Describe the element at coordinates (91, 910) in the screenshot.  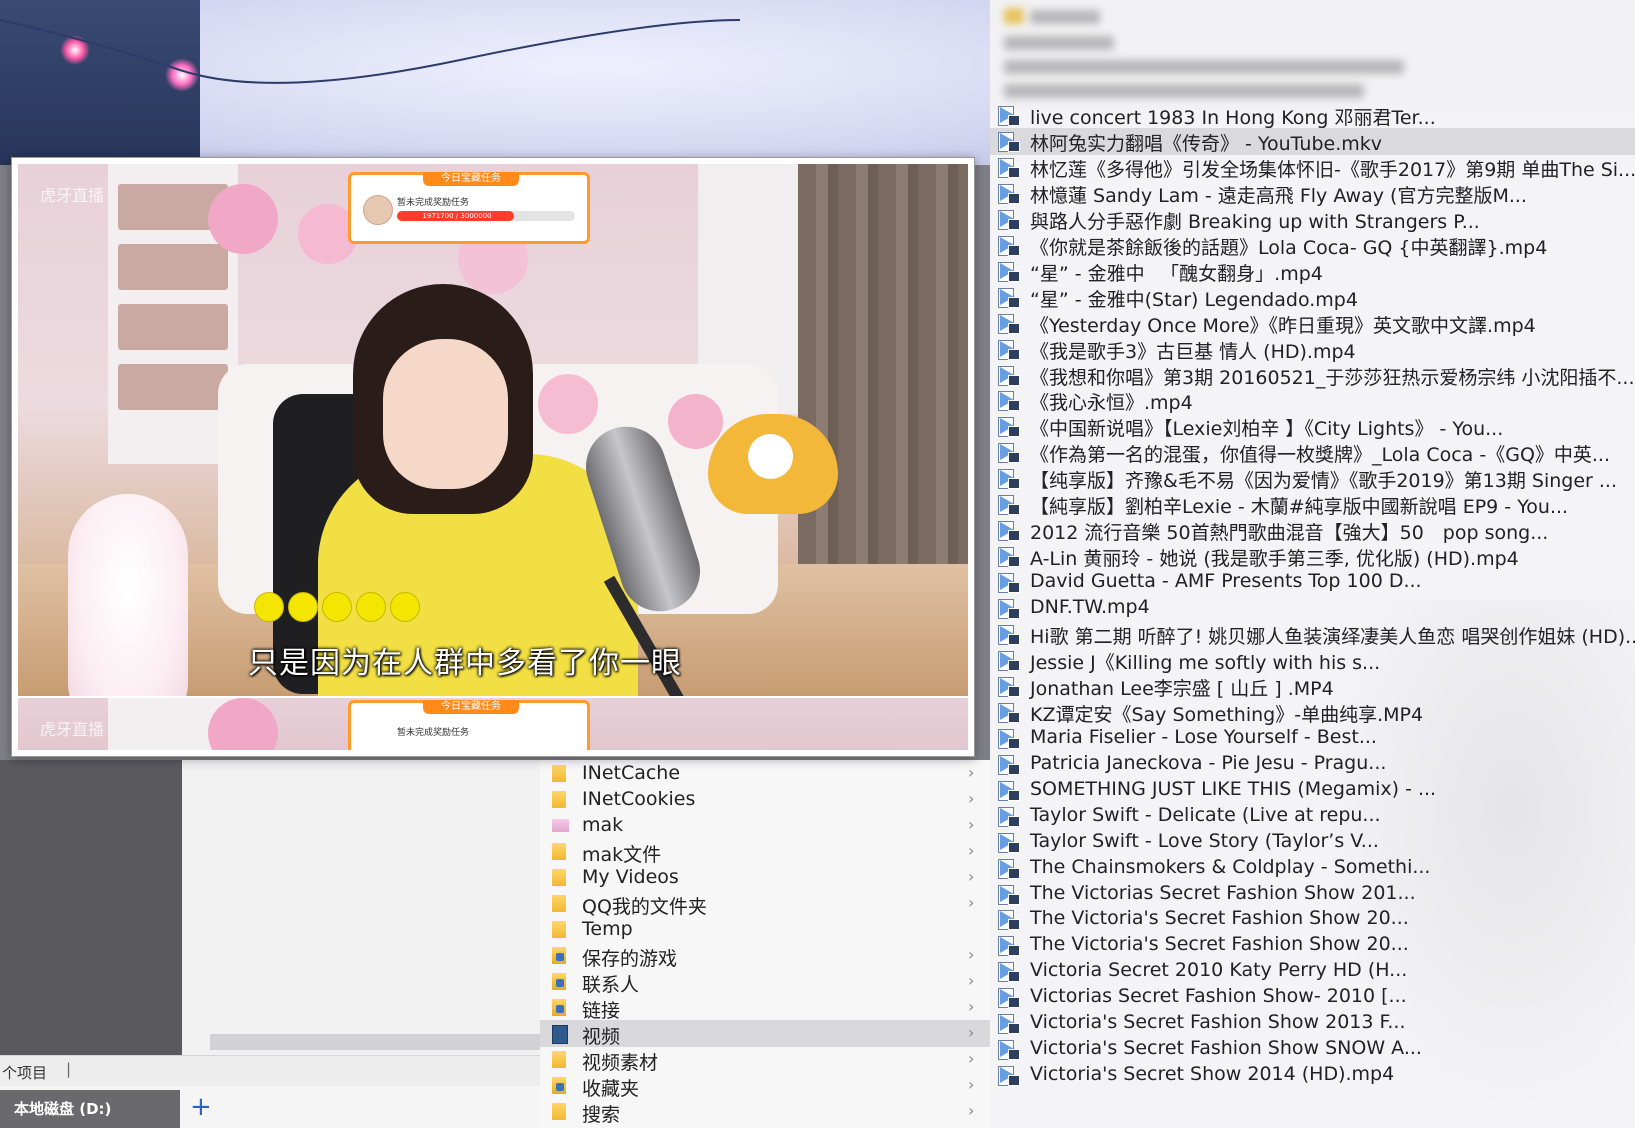
I see `explorer-nav-background` at that location.